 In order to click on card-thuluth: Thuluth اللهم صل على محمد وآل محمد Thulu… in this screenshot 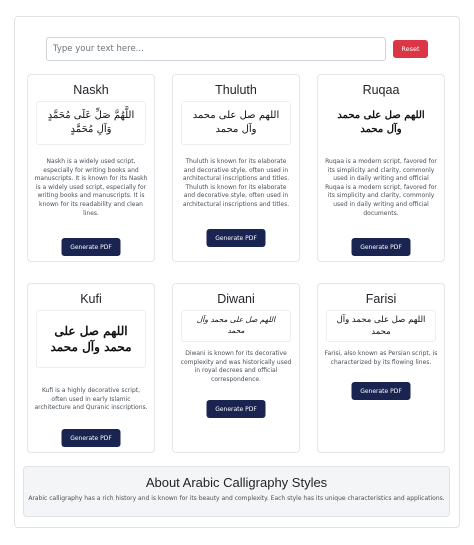, I will do `click(236, 168)`.